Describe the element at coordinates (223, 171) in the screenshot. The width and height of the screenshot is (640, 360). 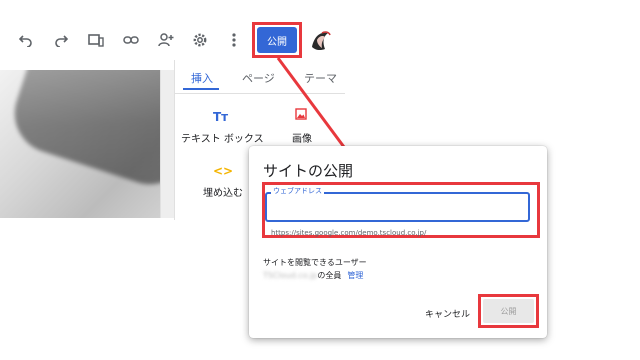
I see `embed-icon: <>` at that location.